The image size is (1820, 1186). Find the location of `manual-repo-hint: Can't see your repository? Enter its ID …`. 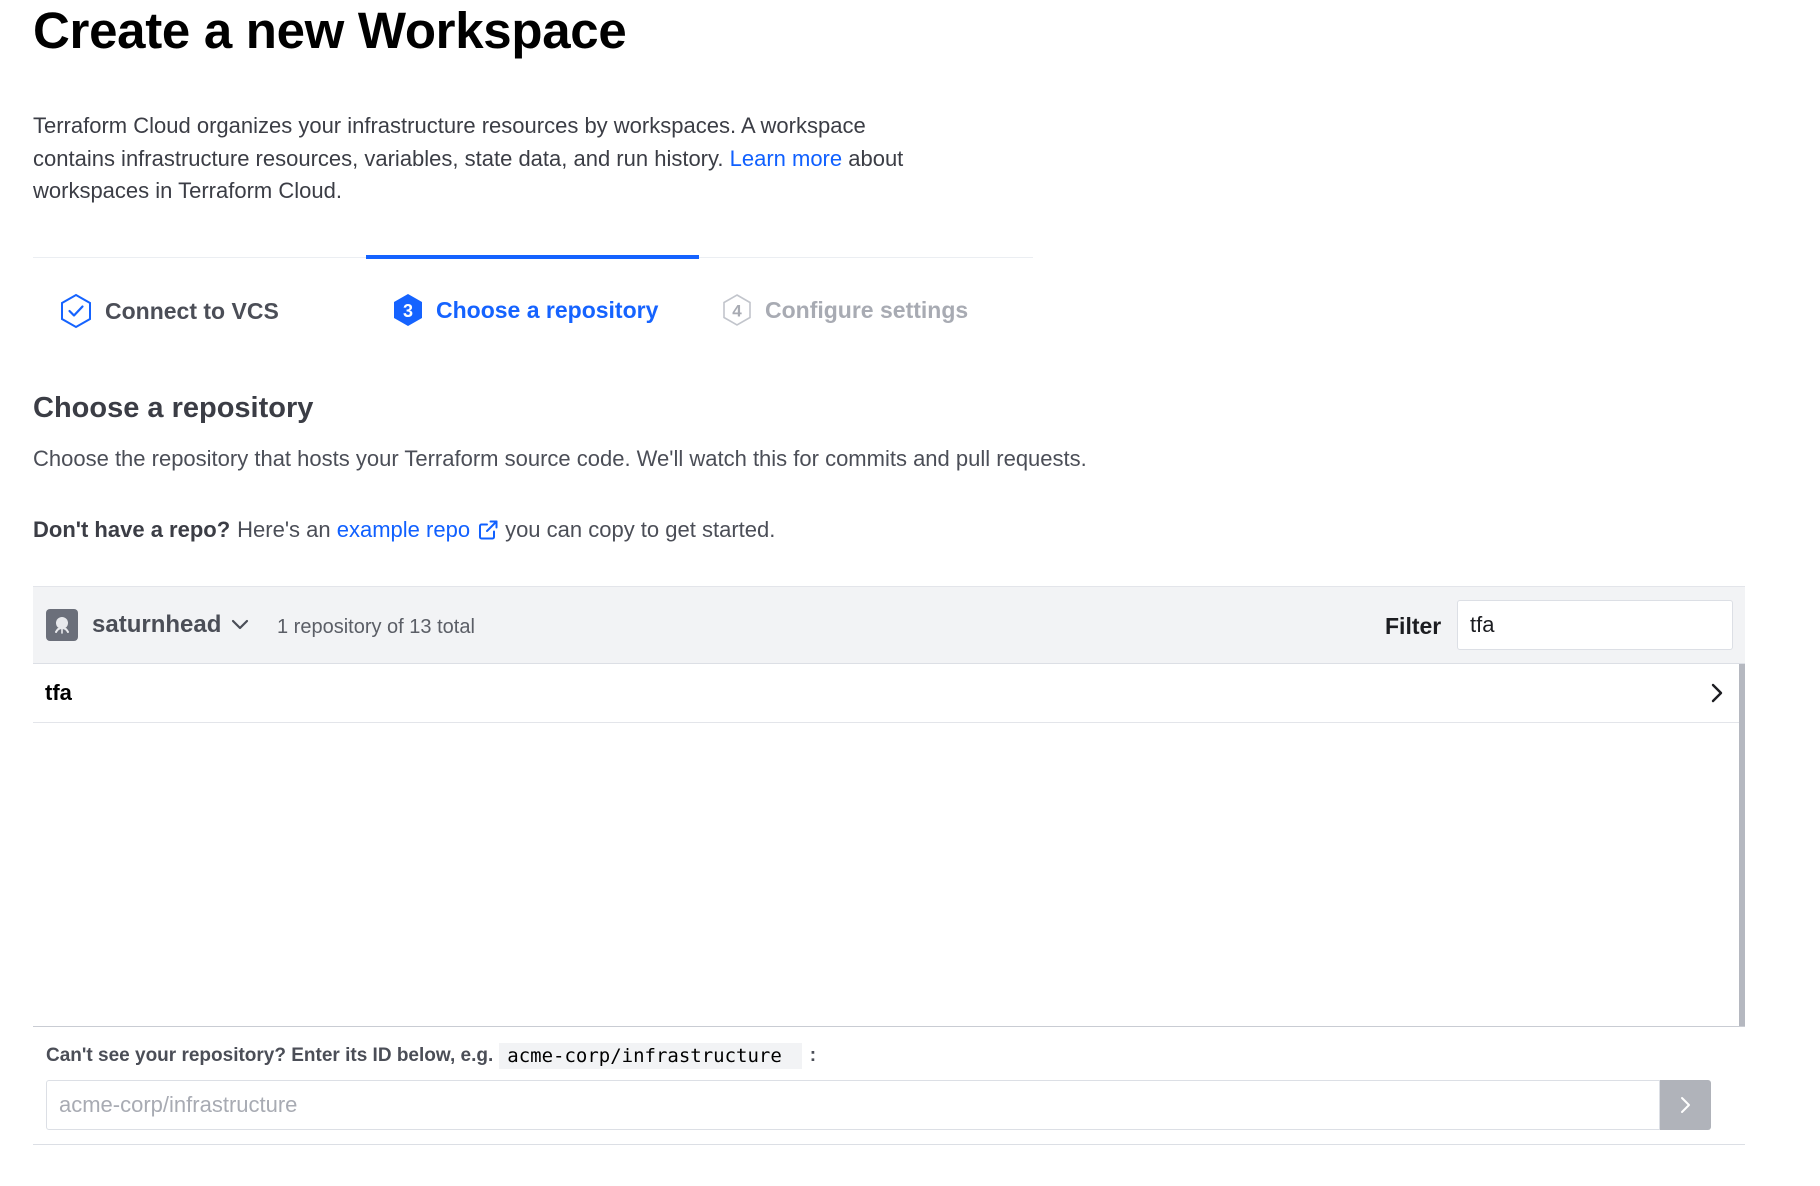

manual-repo-hint: Can't see your repository? Enter its ID … is located at coordinates (431, 1056).